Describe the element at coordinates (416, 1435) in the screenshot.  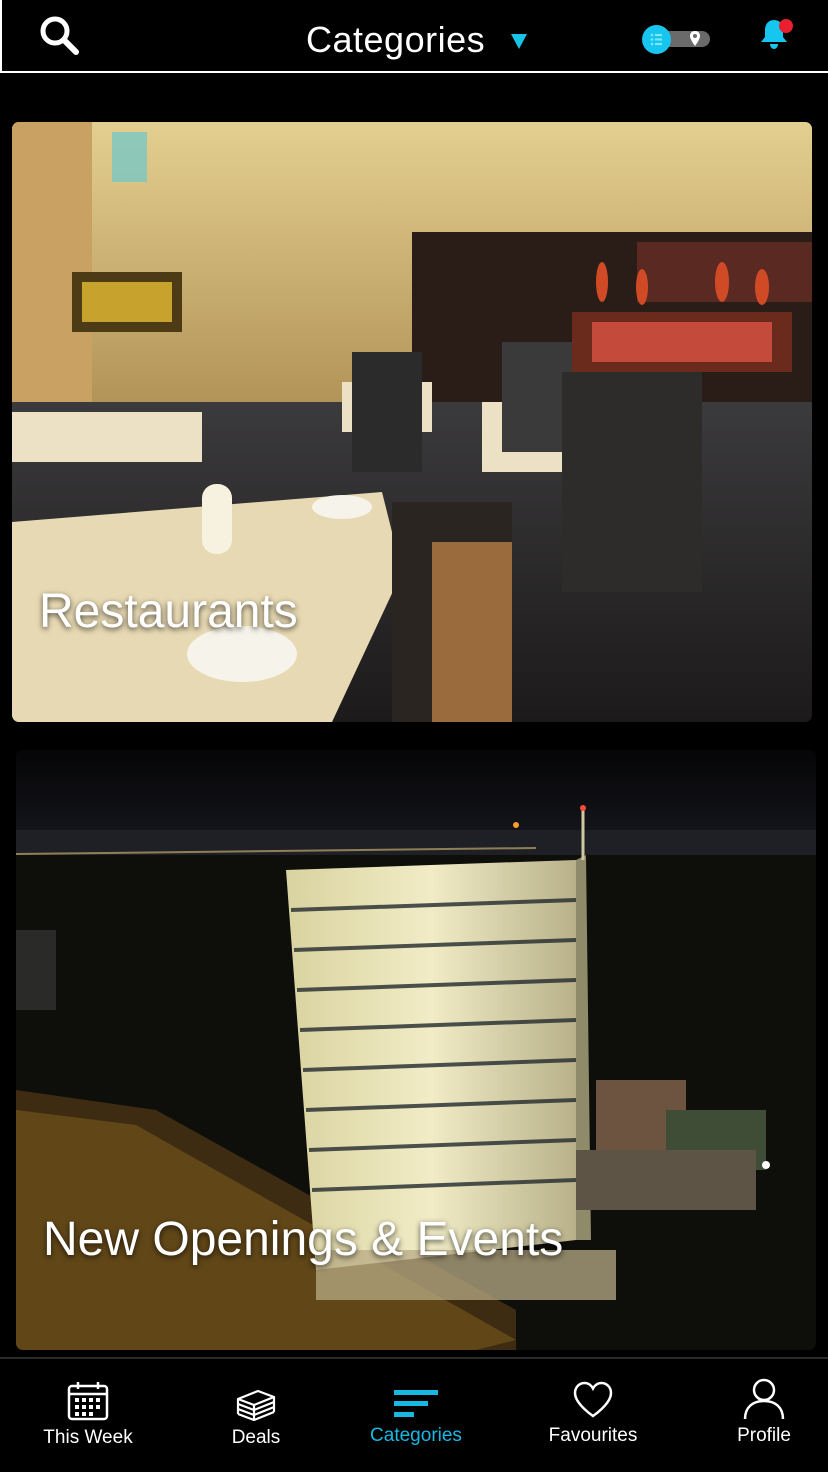
I see `tab-label-categories: Categories` at that location.